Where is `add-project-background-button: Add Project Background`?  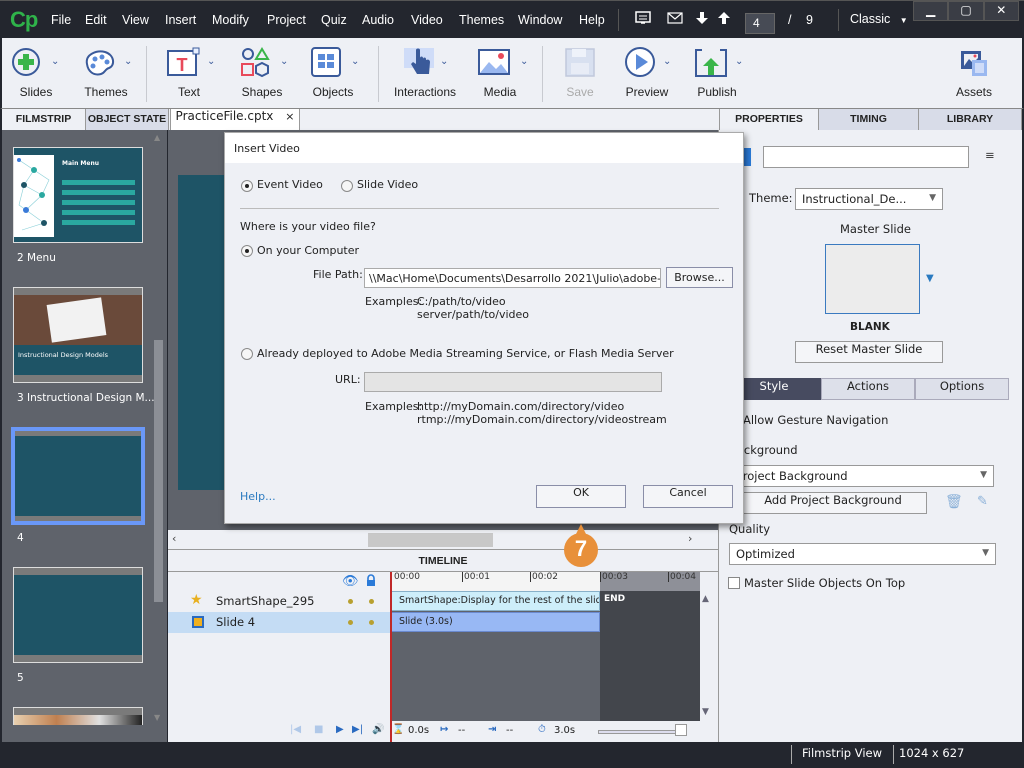
add-project-background-button: Add Project Background is located at coordinates (833, 503).